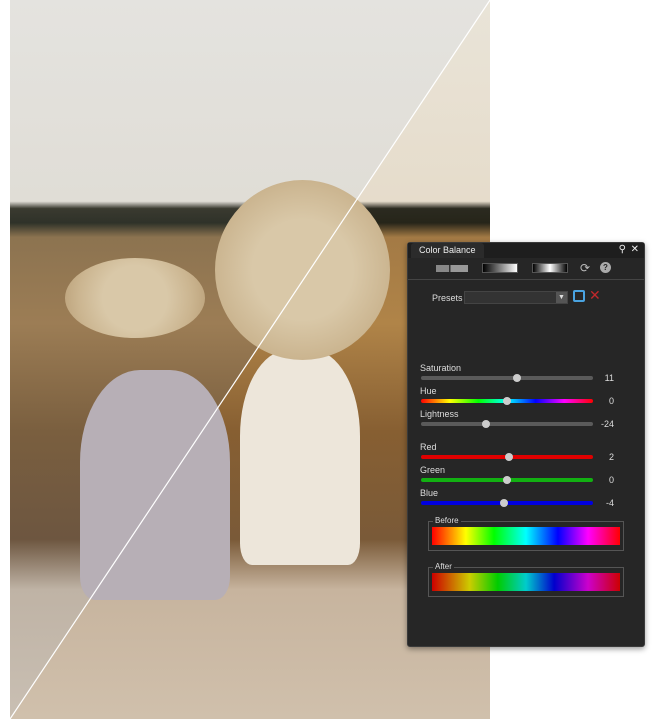 Image resolution: width=658 pixels, height=719 pixels. What do you see at coordinates (595, 295) in the screenshot?
I see `delete-icon: ✕` at bounding box center [595, 295].